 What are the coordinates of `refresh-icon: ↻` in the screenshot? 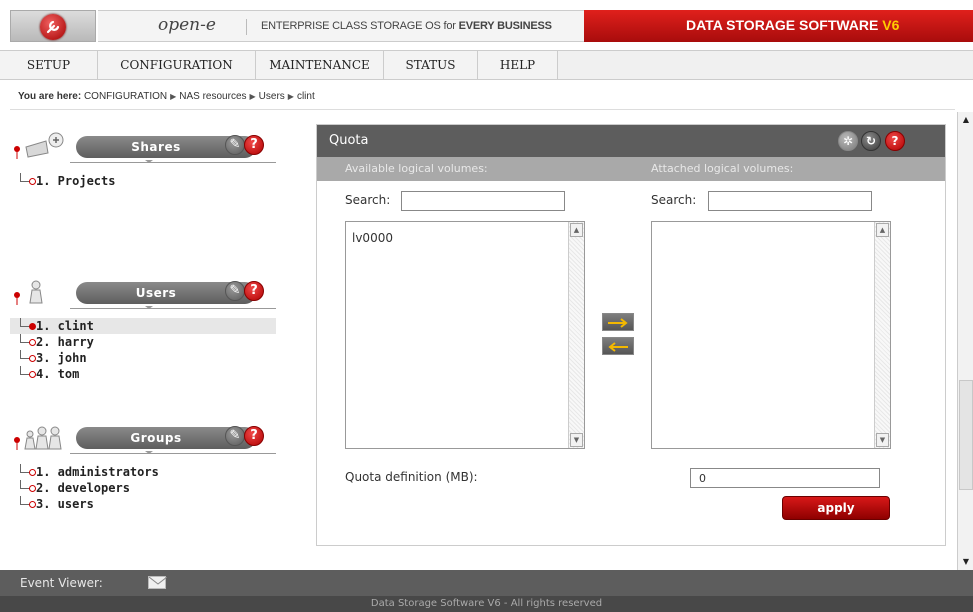 It's located at (871, 141).